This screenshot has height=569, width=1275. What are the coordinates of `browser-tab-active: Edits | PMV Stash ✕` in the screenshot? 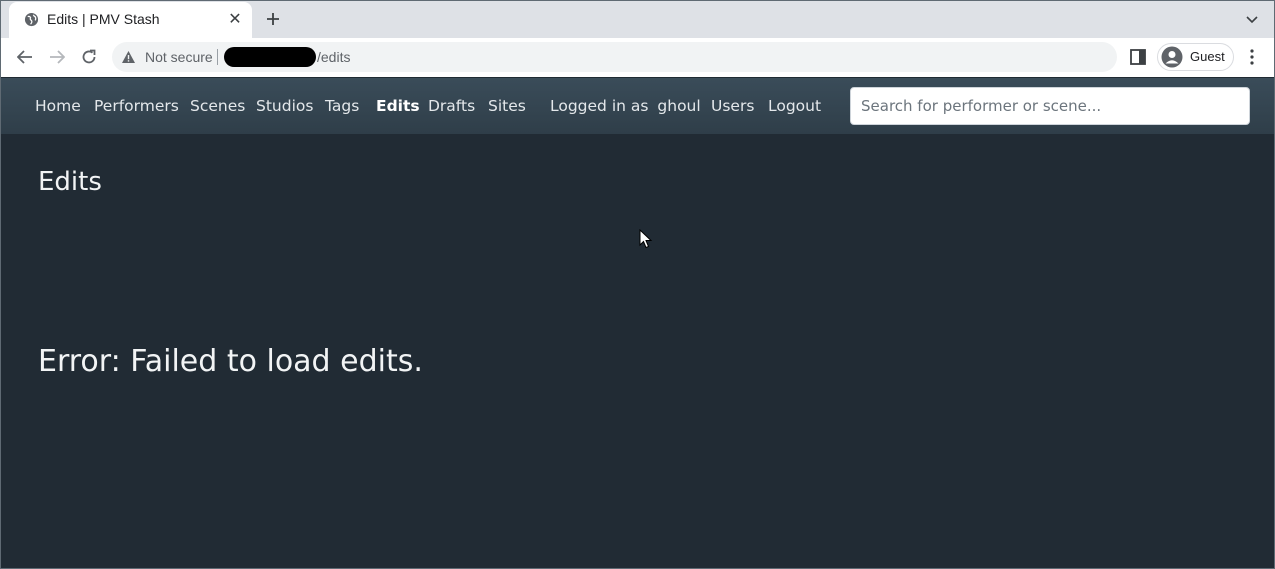 It's located at (130, 20).